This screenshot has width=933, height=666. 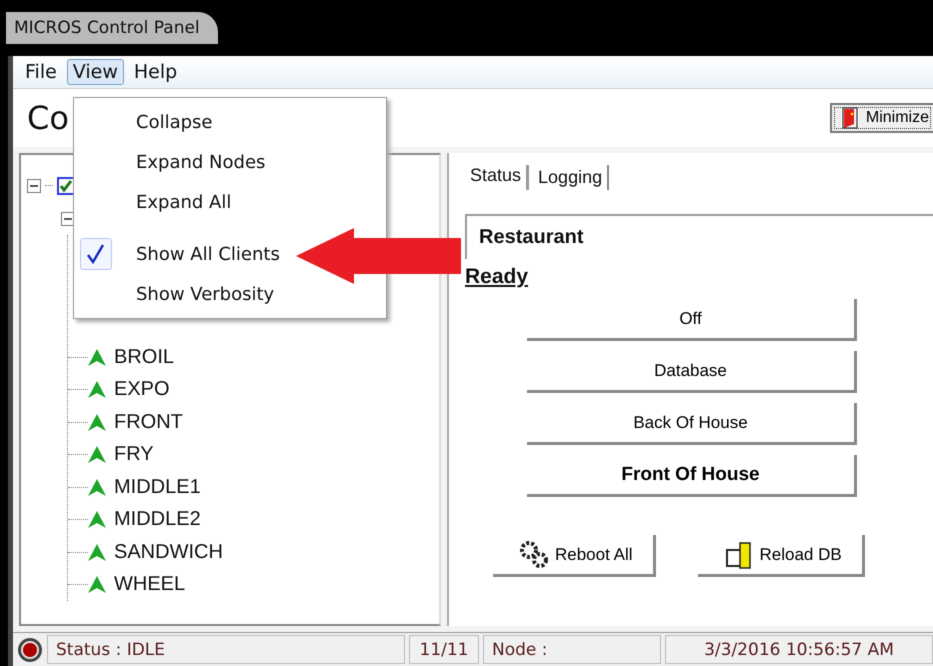 I want to click on menu-option: Expand All, so click(x=153, y=202).